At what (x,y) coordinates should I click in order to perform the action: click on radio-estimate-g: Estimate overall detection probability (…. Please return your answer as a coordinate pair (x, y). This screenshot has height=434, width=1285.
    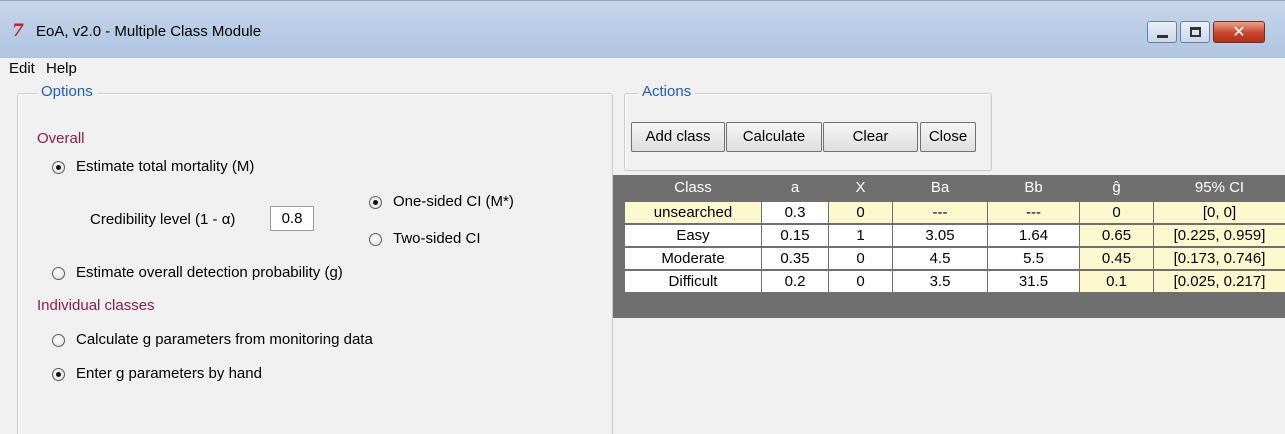
    Looking at the image, I should click on (242, 273).